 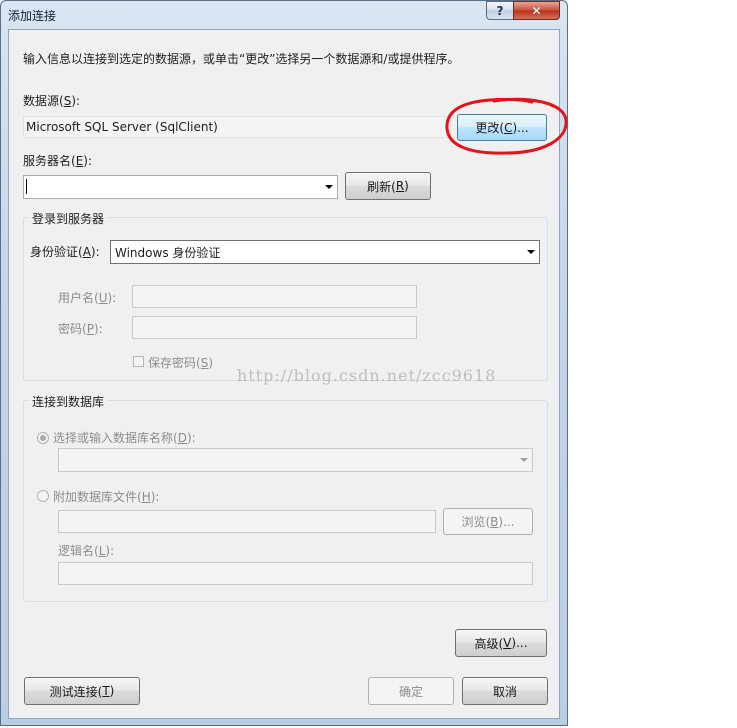 What do you see at coordinates (43, 438) in the screenshot?
I see `select-db-radio` at bounding box center [43, 438].